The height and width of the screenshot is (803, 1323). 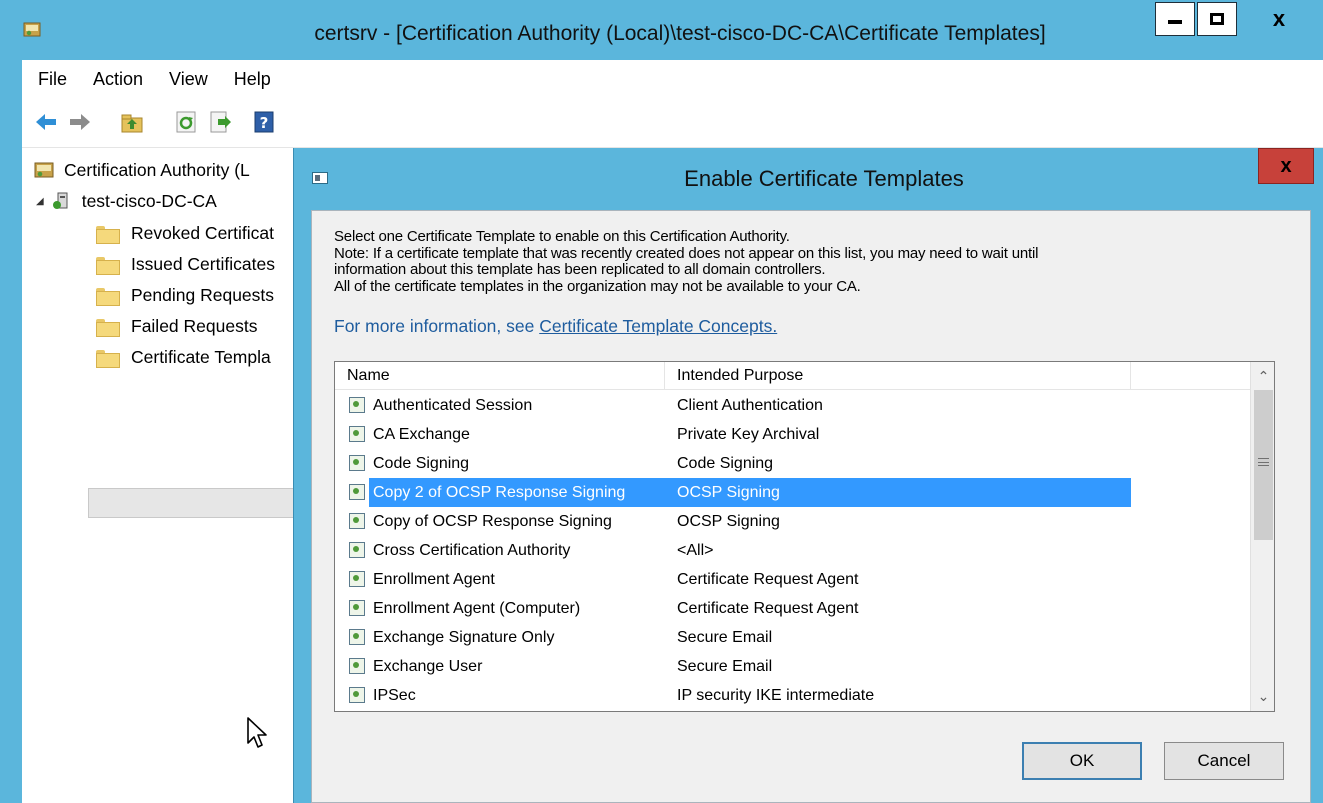 I want to click on template-name: Authenticated Session, so click(x=453, y=405).